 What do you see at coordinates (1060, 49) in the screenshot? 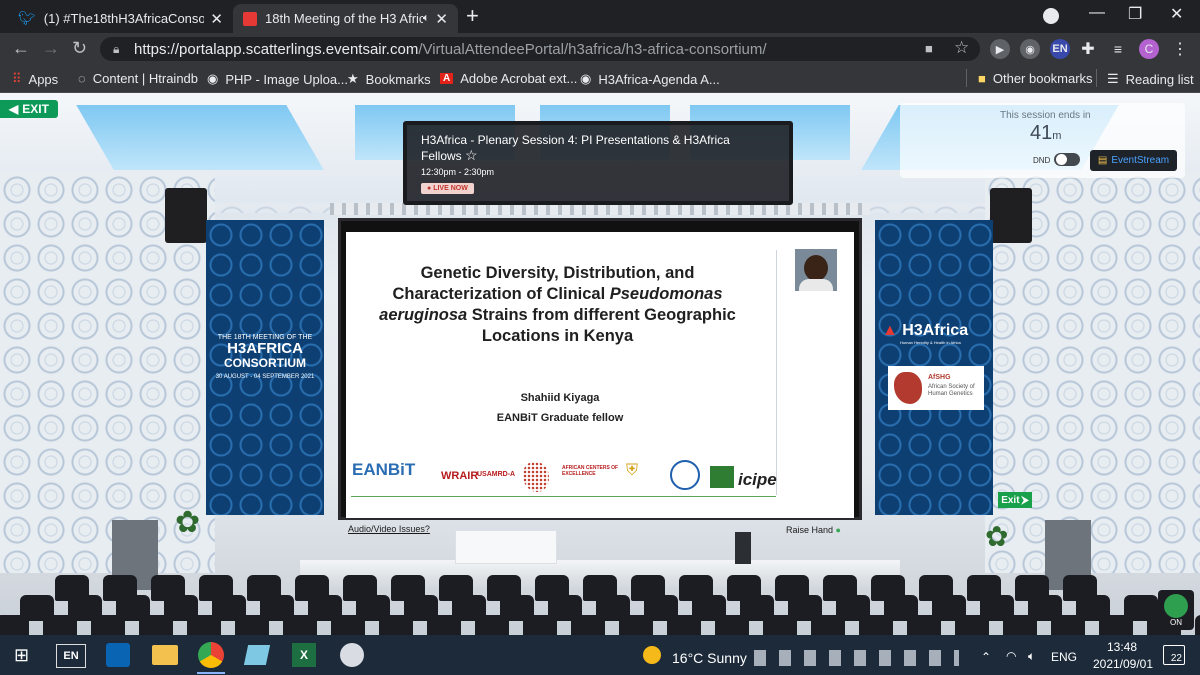
I see `language-extension-icon: EN` at bounding box center [1060, 49].